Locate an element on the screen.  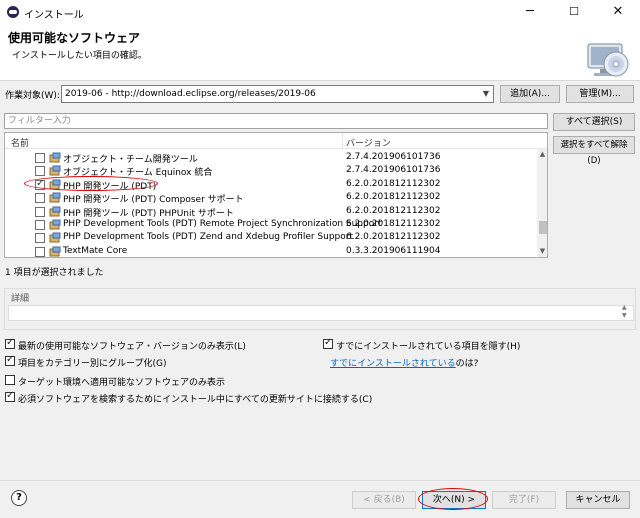
row-name: PHP 開発ツール (PDT) PHPUnit サポート is located at coordinates (148, 213).